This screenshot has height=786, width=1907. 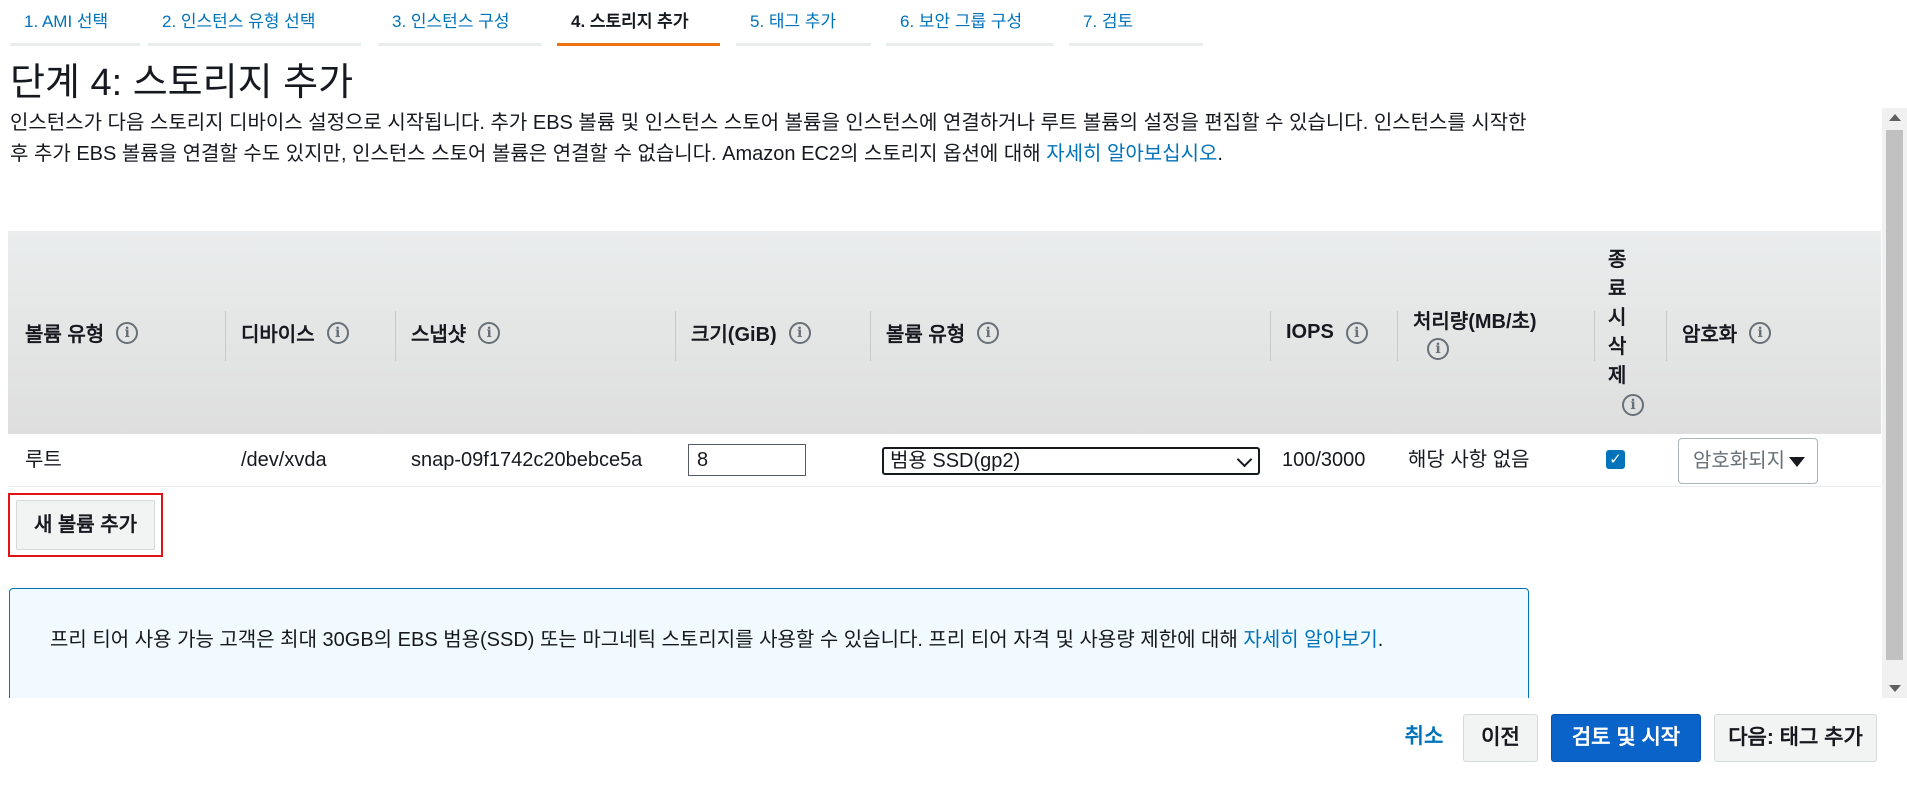 What do you see at coordinates (254, 27) in the screenshot?
I see `step-instance-type: 2. 인스턴스 유형 선택` at bounding box center [254, 27].